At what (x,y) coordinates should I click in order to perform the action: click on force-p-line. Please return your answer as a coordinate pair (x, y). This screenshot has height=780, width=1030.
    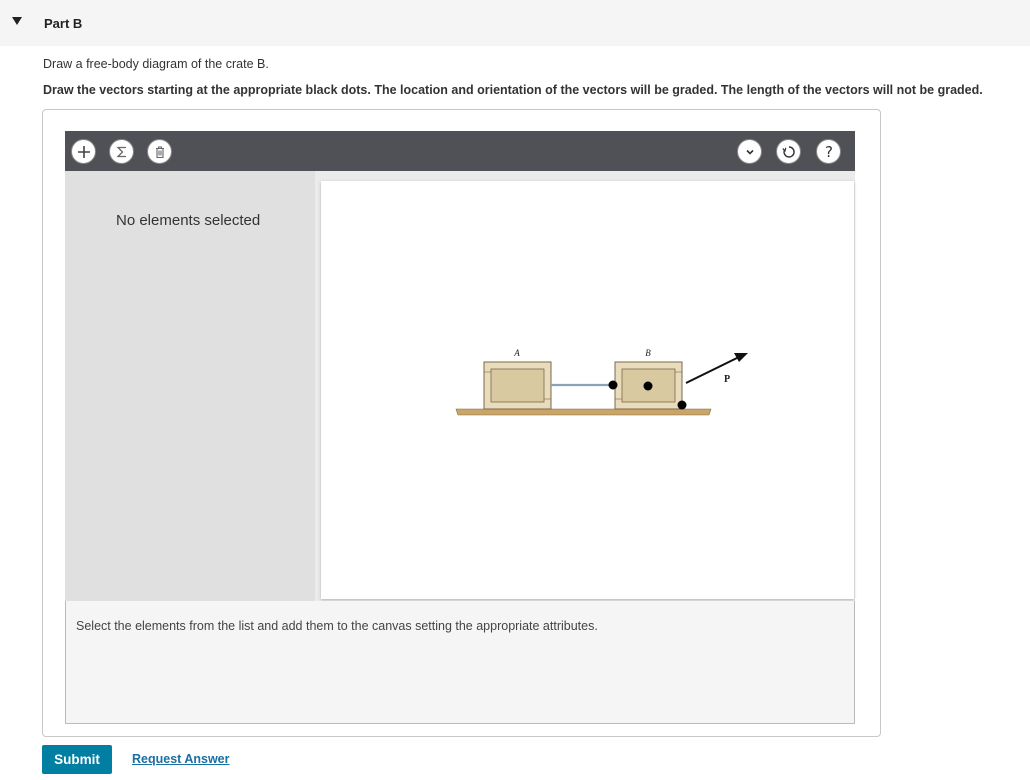
    Looking at the image, I should click on (712, 370).